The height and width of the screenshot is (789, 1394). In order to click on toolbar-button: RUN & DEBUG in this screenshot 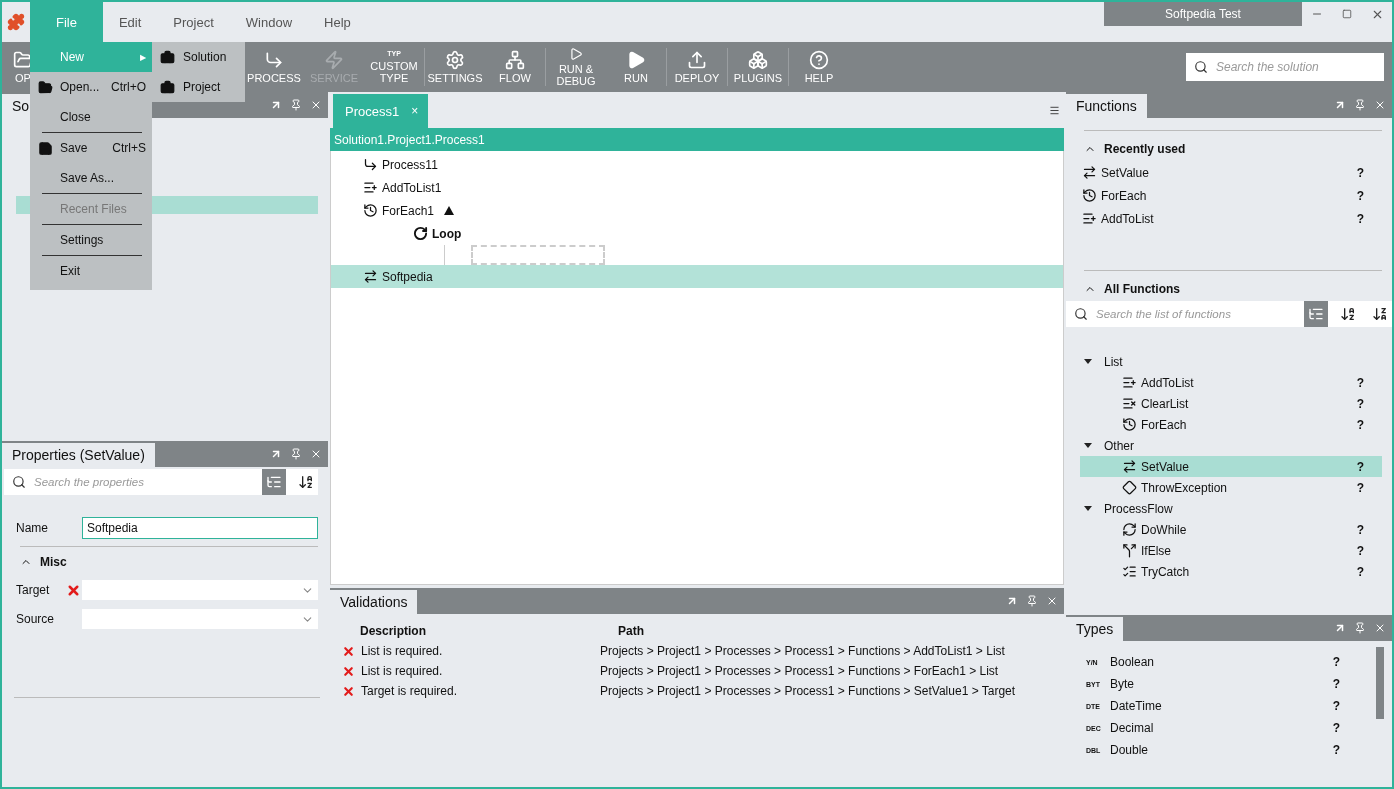, I will do `click(576, 67)`.